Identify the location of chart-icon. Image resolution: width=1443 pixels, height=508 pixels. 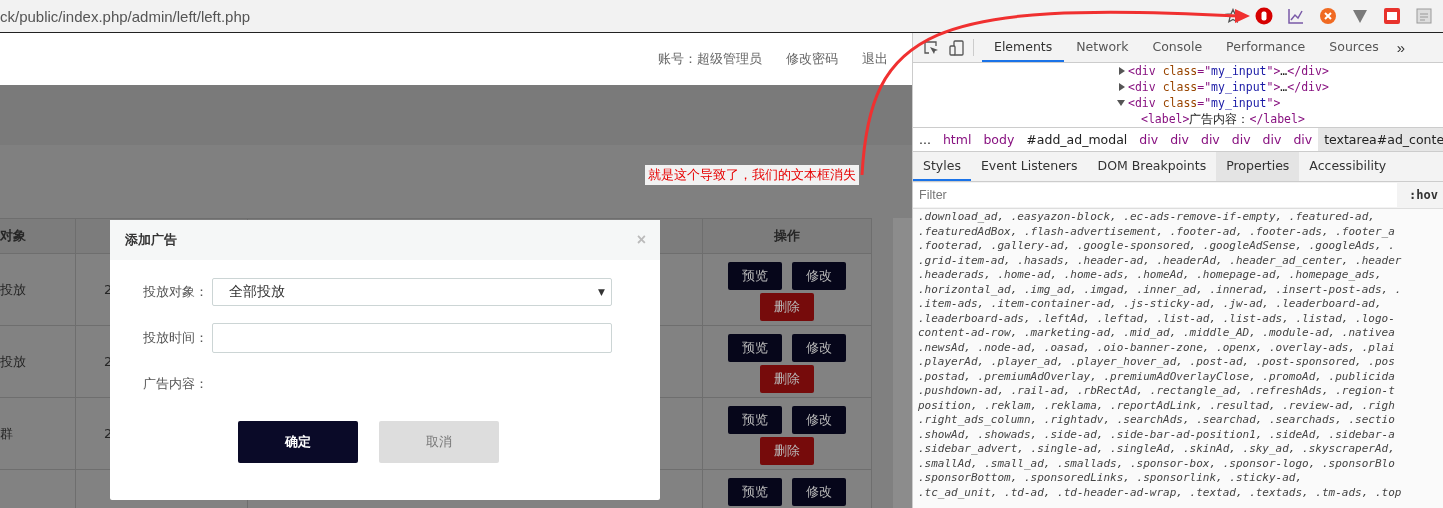
(1296, 16).